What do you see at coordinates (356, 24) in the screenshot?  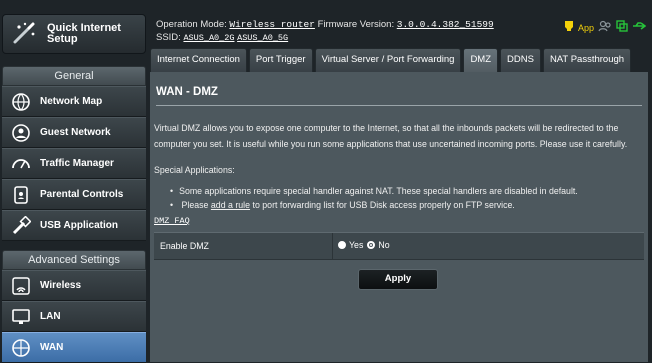 I see `firmware-label: Firmware Version:` at bounding box center [356, 24].